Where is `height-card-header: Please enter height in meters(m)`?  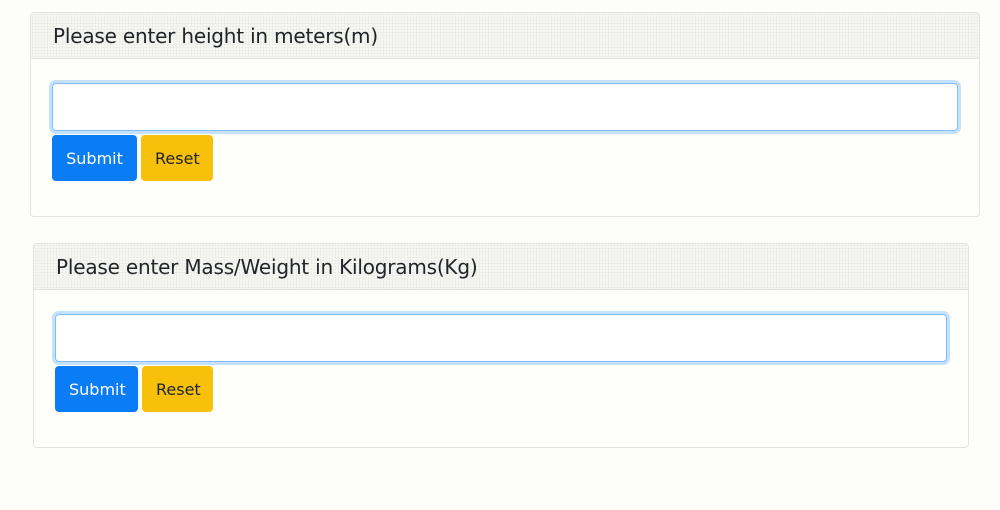 height-card-header: Please enter height in meters(m) is located at coordinates (505, 36).